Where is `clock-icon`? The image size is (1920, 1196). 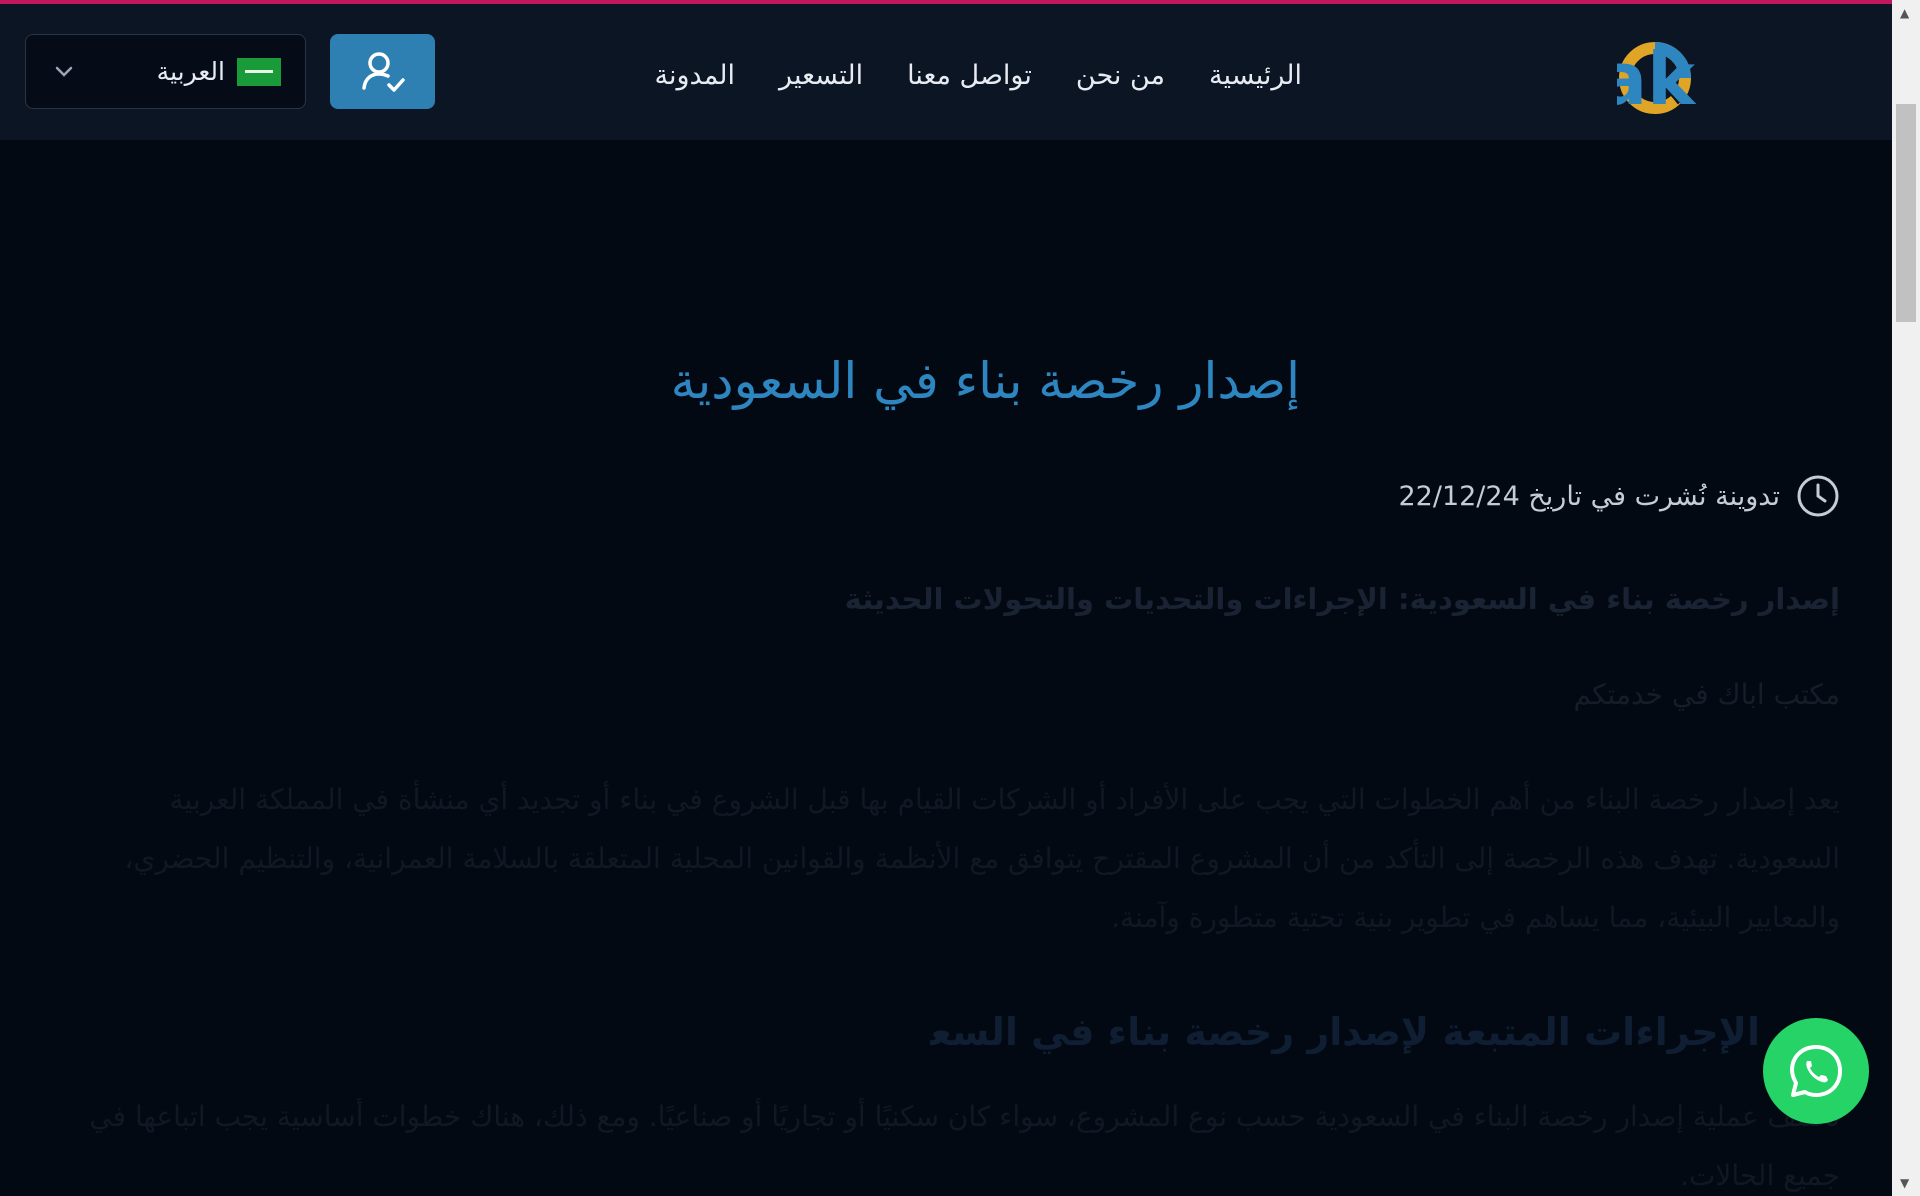
clock-icon is located at coordinates (1818, 496).